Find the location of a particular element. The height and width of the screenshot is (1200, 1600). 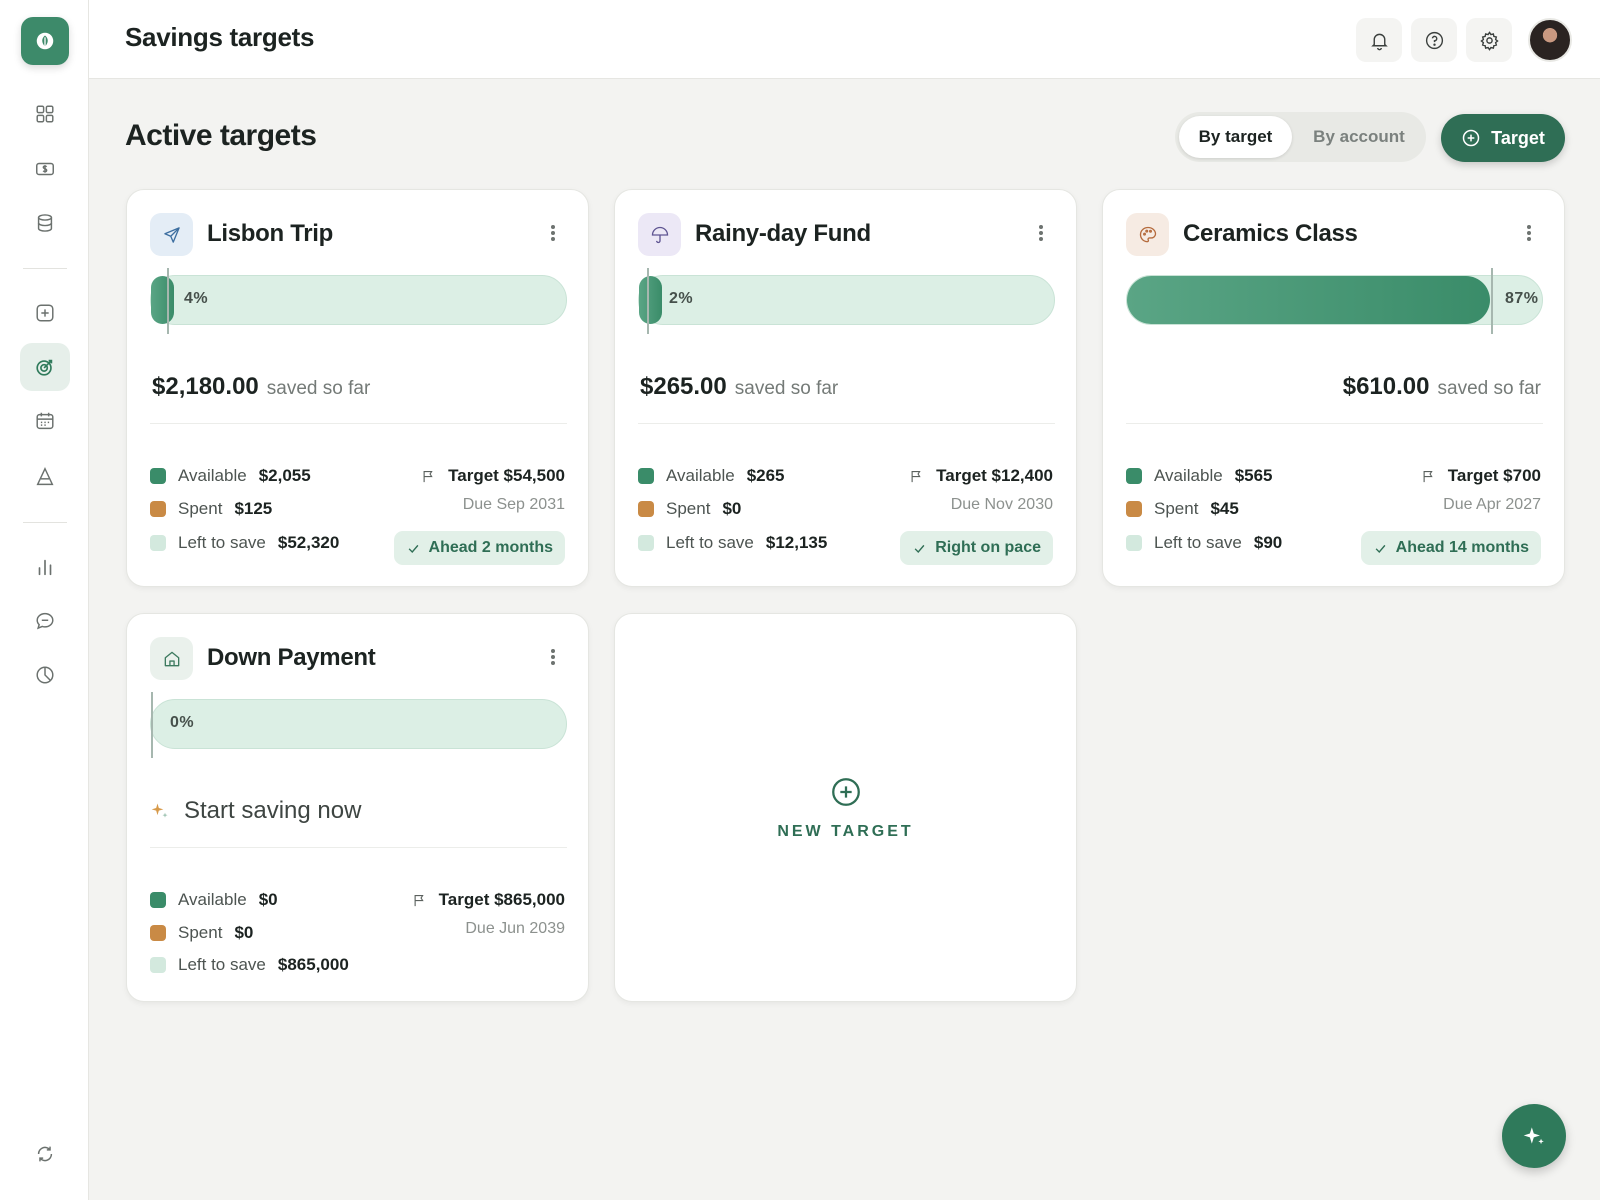

nav-reports is located at coordinates (45, 477).